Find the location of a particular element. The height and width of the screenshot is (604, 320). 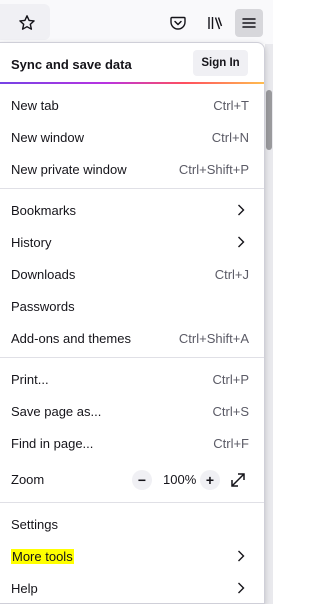

menu-item-find-in-page: Find in page... Ctrl+F is located at coordinates (132, 443).